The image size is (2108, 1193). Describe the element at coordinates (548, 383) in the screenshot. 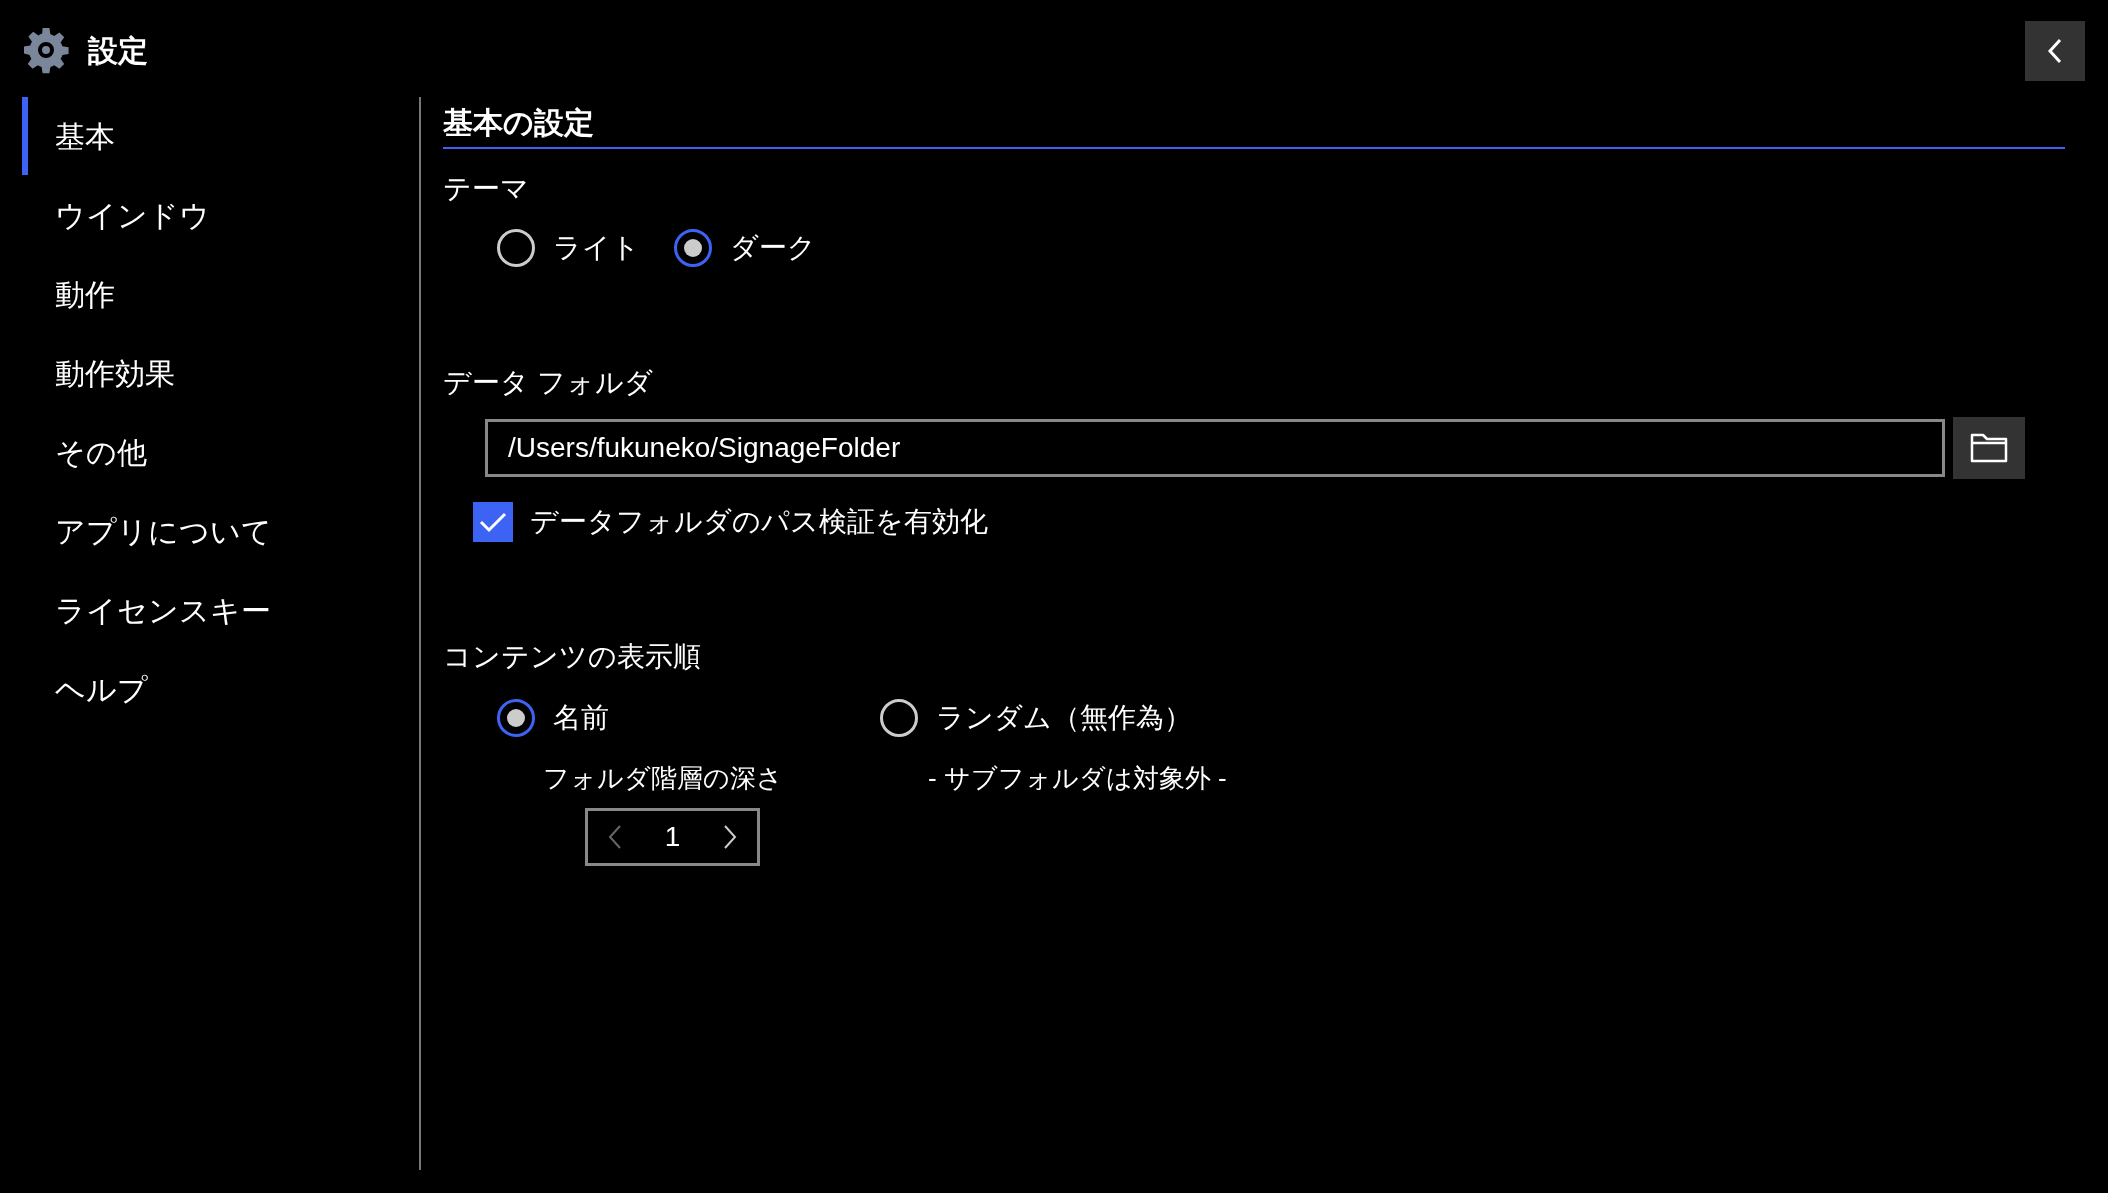

I see `group-label: データ フォルダ` at that location.